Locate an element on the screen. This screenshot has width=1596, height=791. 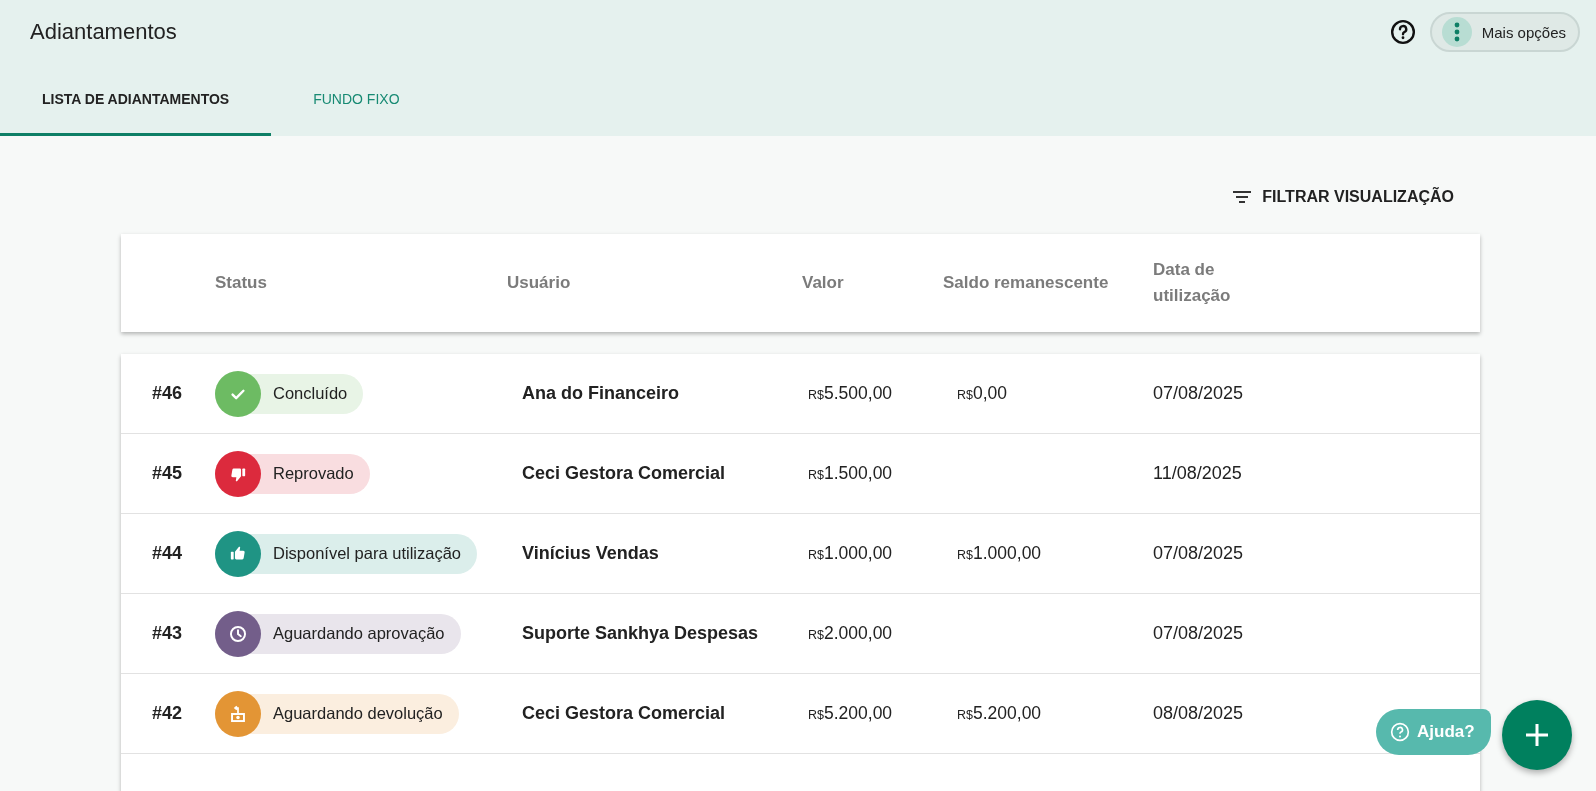
user-name: Ana do Financeiro is located at coordinates (601, 393).